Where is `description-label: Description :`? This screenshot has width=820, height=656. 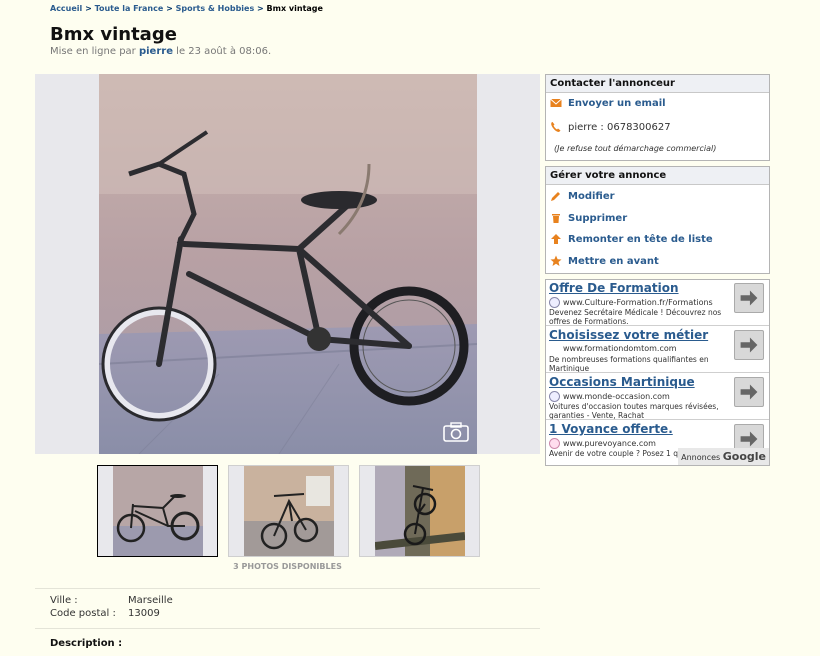
description-label: Description : is located at coordinates (86, 643).